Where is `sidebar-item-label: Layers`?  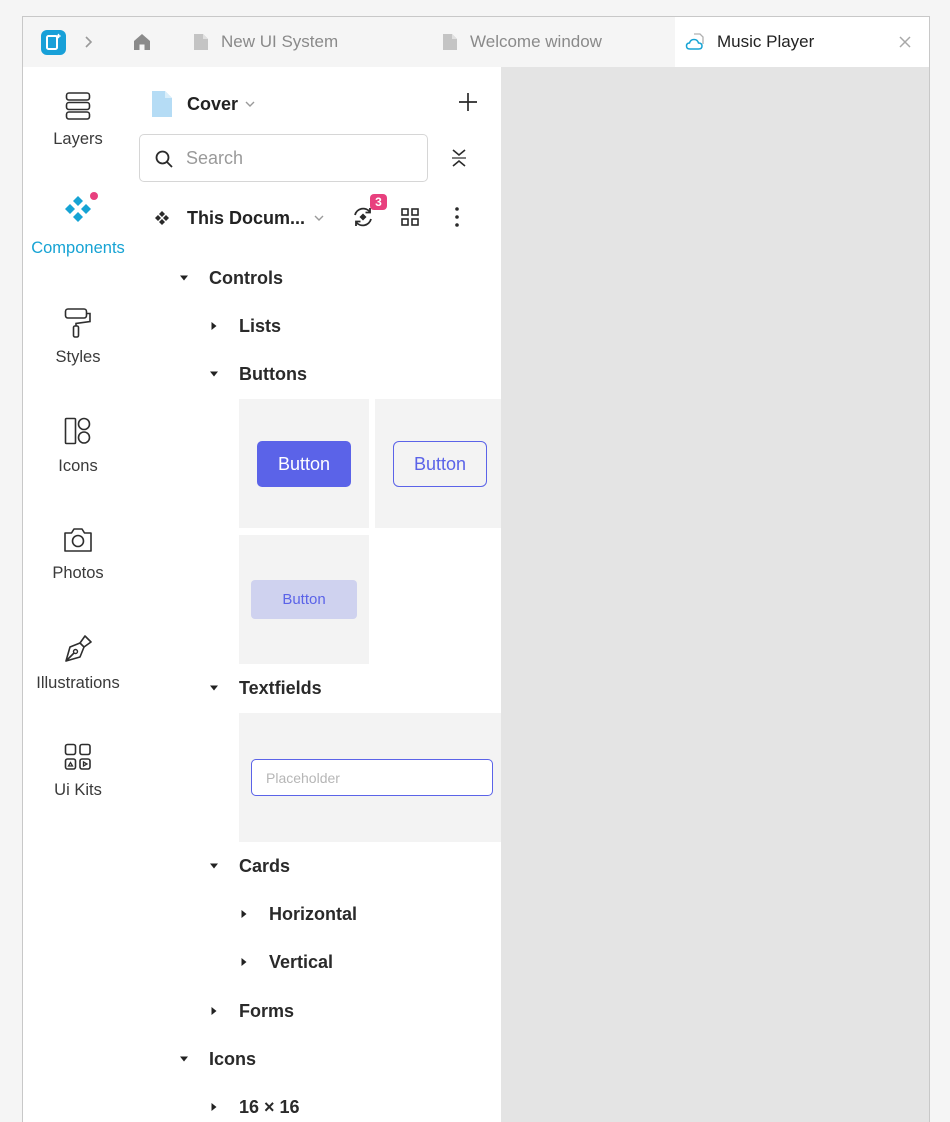
sidebar-item-label: Layers is located at coordinates (78, 139).